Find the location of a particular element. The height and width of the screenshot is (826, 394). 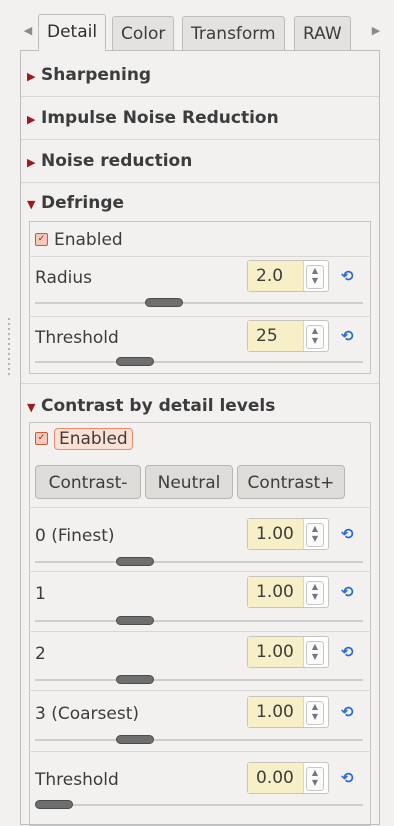

radius-slider-handle is located at coordinates (164, 302).